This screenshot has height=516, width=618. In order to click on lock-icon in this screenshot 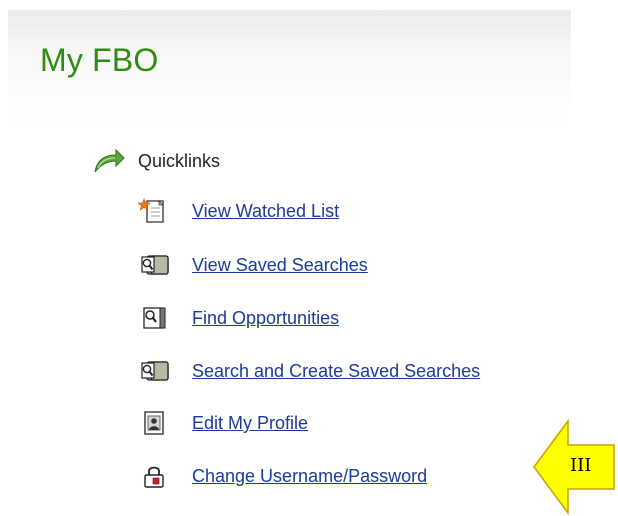, I will do `click(155, 476)`.